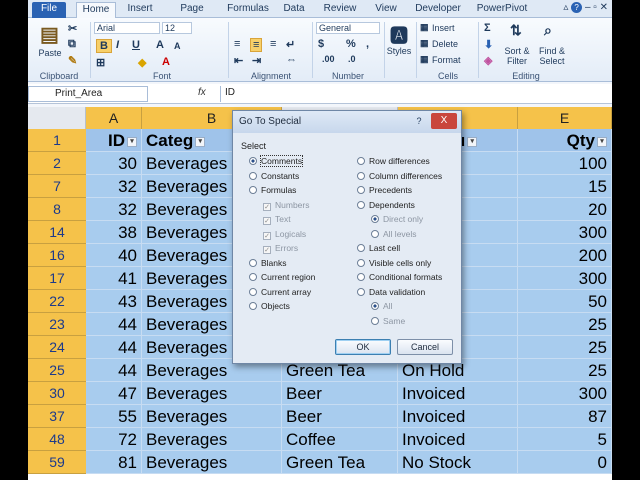 This screenshot has height=480, width=640. What do you see at coordinates (114, 462) in the screenshot?
I see `table-cell: 81` at bounding box center [114, 462].